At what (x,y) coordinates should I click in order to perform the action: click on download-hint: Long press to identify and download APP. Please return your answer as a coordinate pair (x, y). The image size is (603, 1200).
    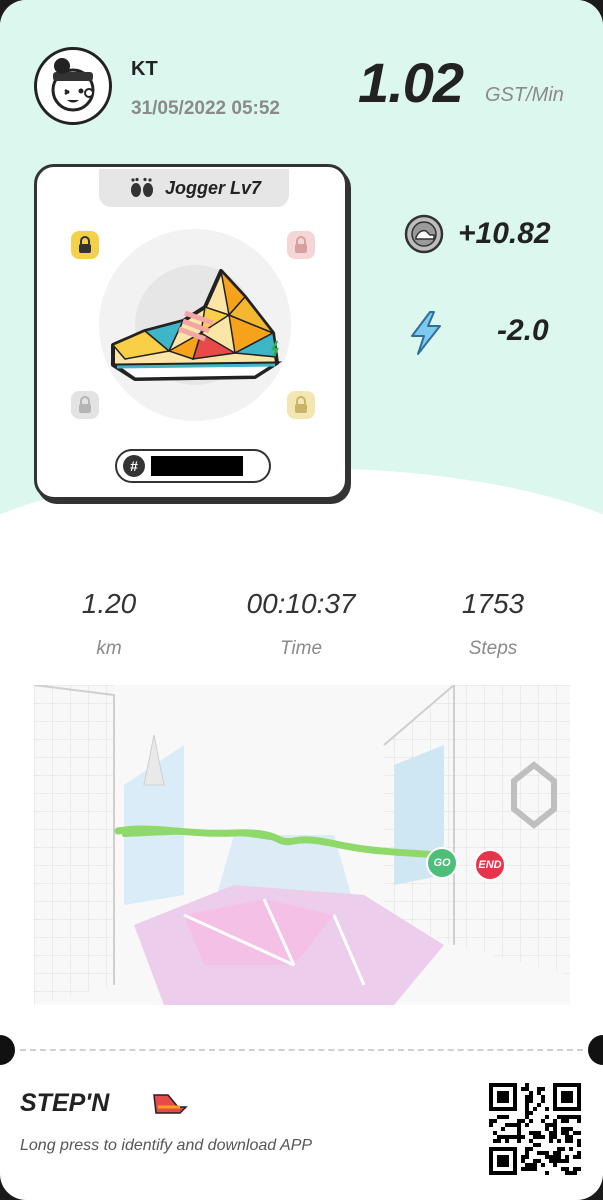
    Looking at the image, I should click on (166, 1145).